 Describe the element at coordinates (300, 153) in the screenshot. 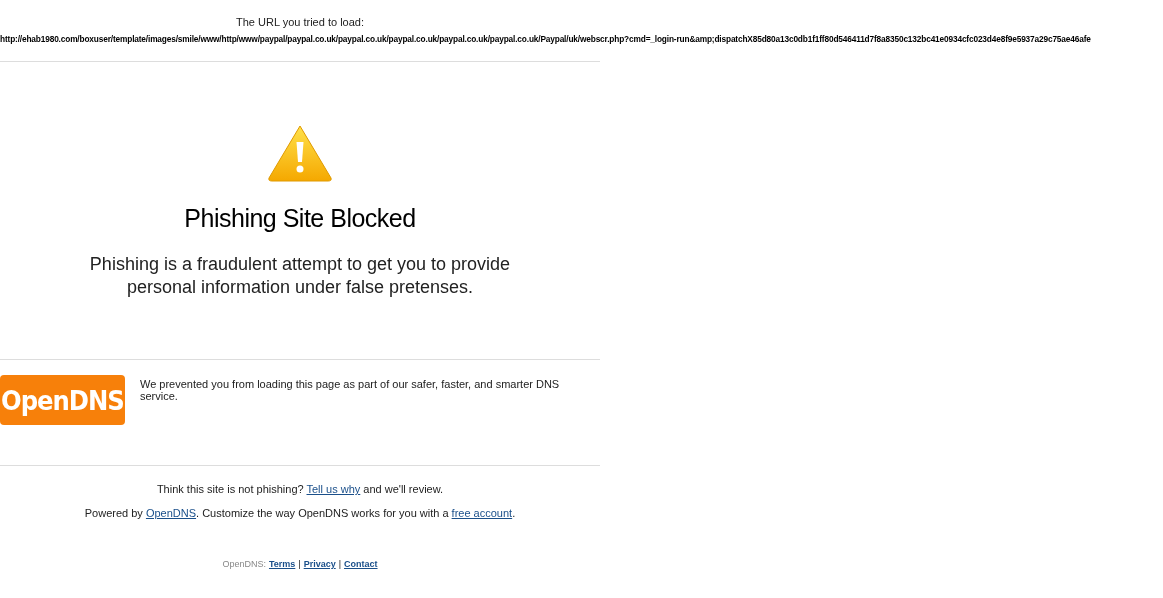

I see `warning-icon` at that location.